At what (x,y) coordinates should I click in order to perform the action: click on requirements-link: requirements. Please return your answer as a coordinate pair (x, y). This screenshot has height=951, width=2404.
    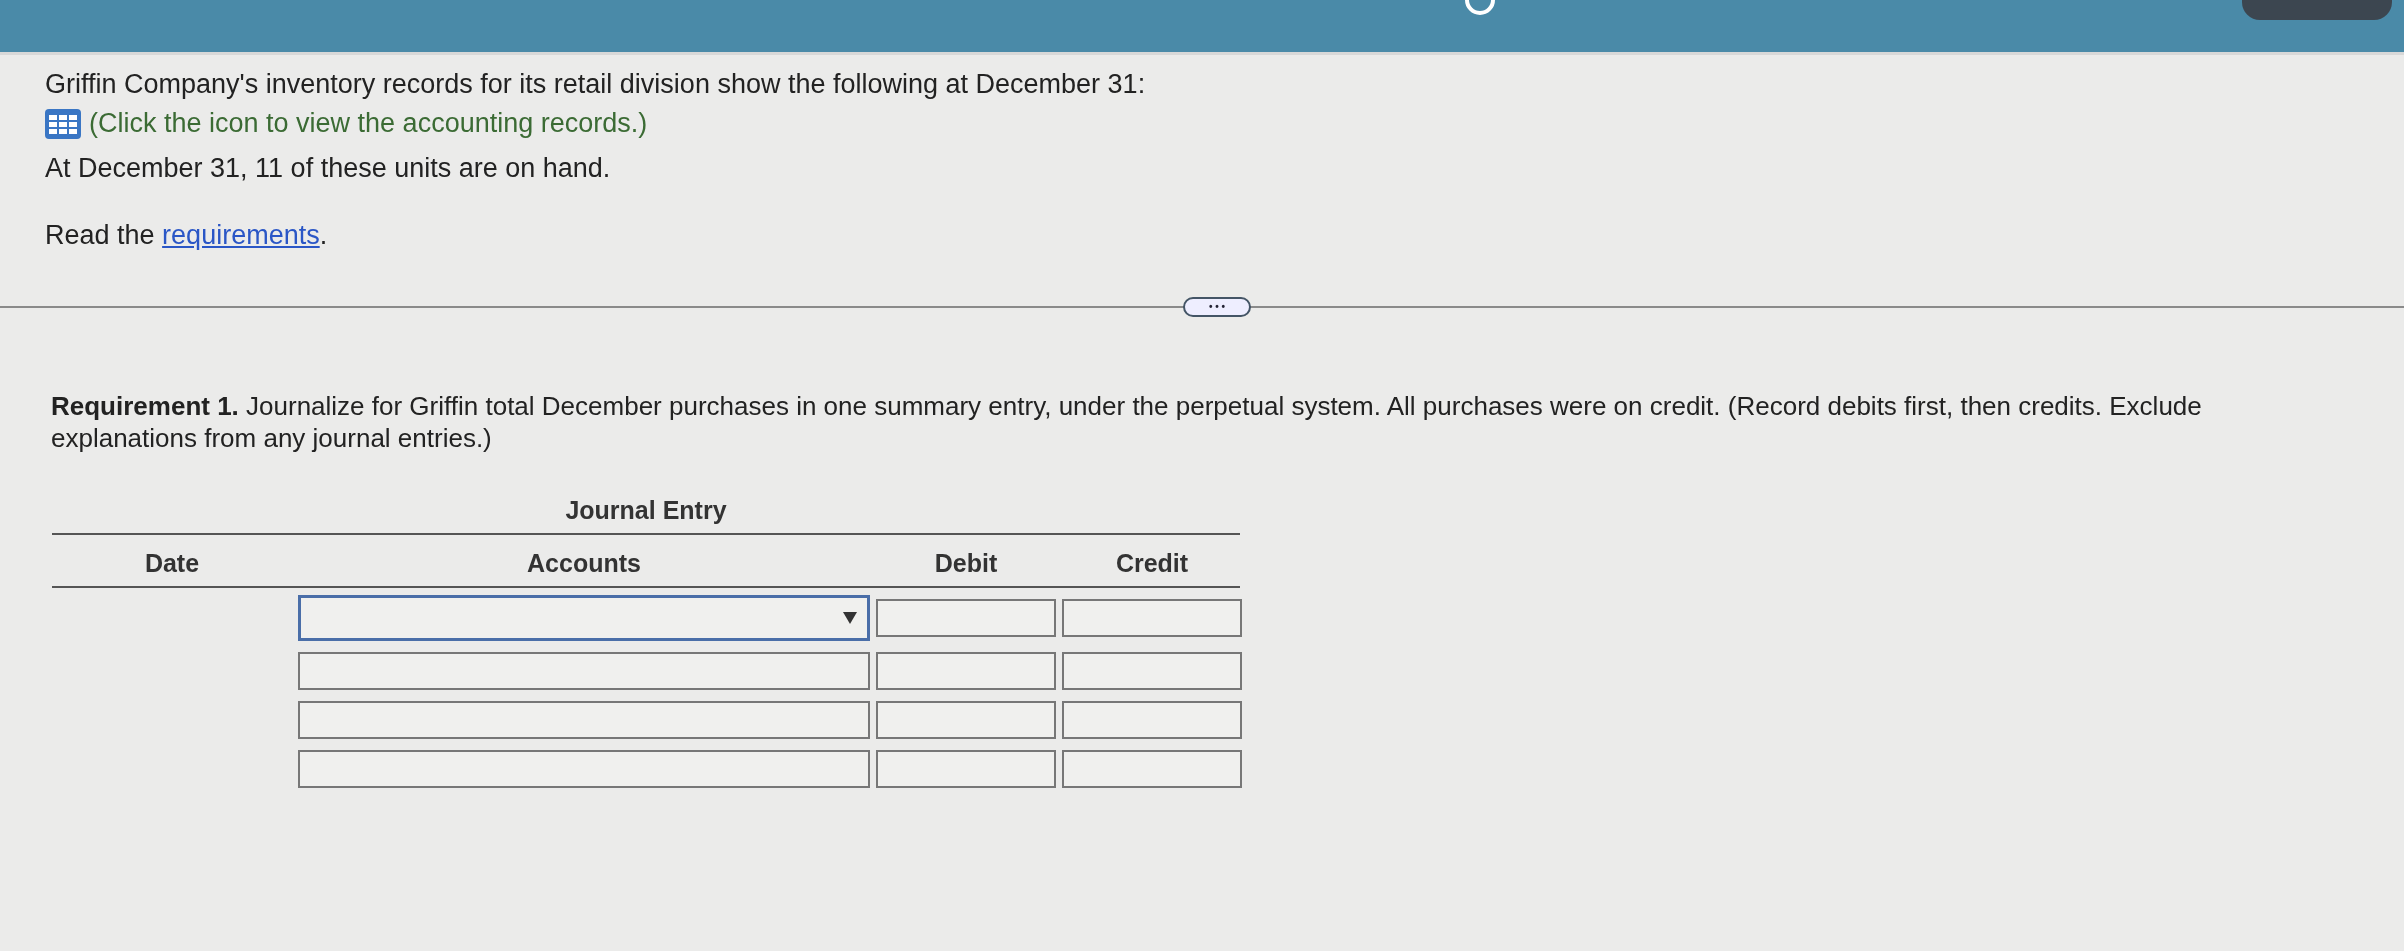
    Looking at the image, I should click on (241, 235).